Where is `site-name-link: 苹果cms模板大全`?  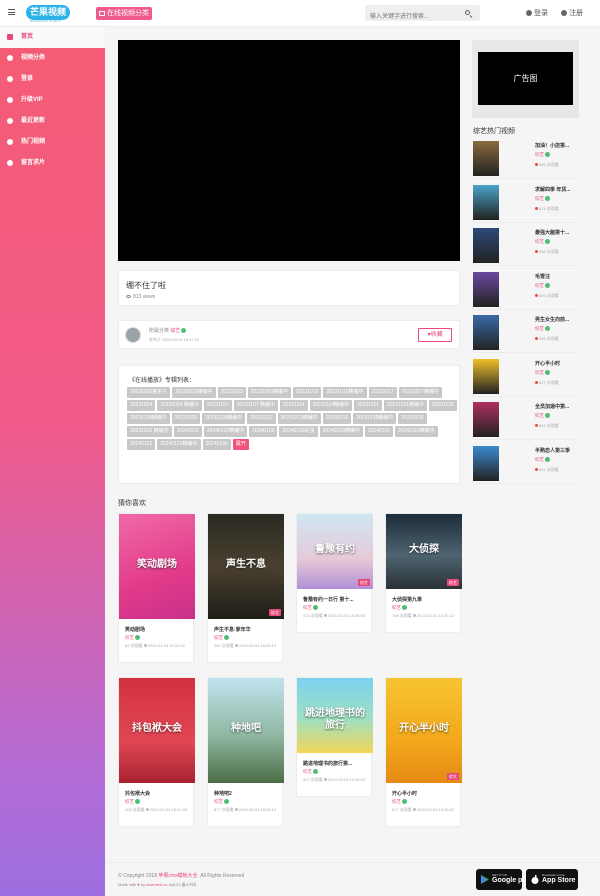 site-name-link: 苹果cms模板大全 is located at coordinates (177, 876).